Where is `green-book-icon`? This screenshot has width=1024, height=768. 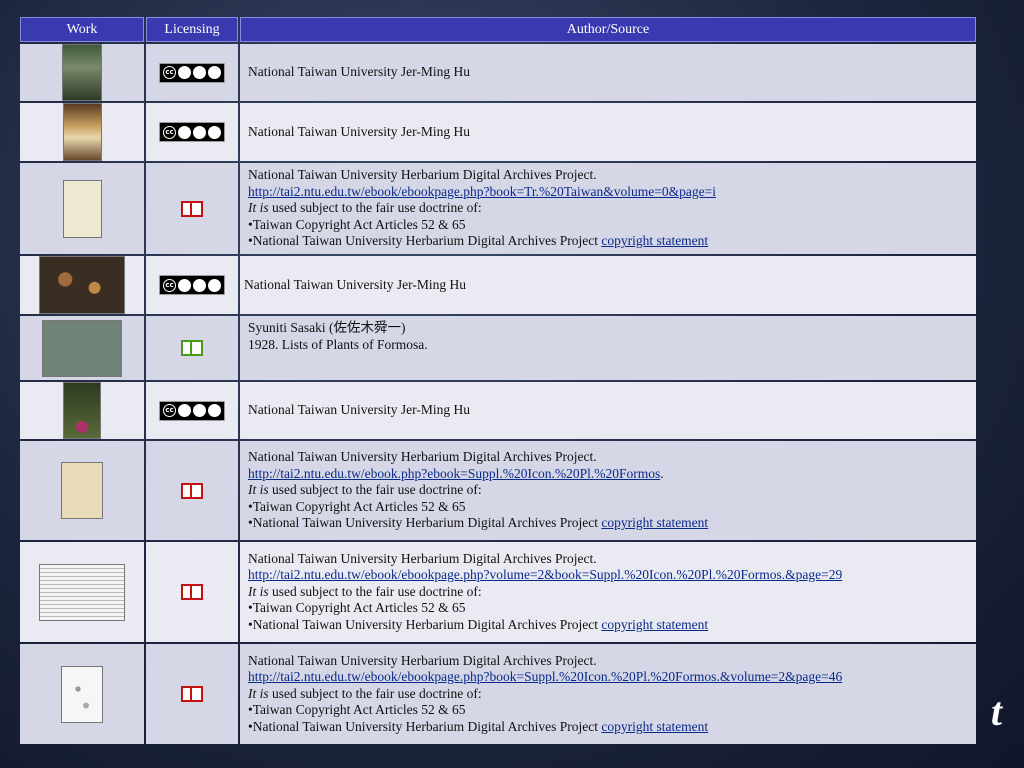 green-book-icon is located at coordinates (192, 347).